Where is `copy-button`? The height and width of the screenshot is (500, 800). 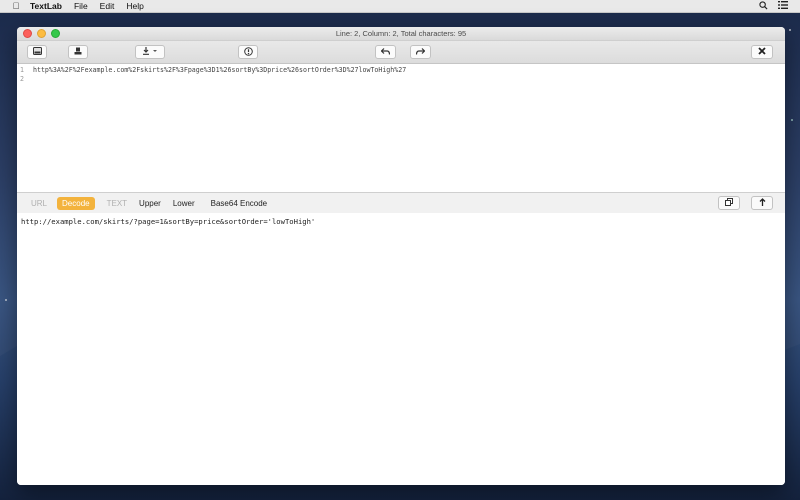
copy-button is located at coordinates (729, 203).